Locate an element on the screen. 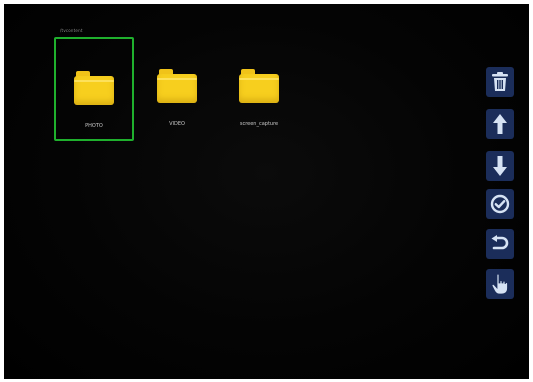  trash-icon is located at coordinates (500, 81).